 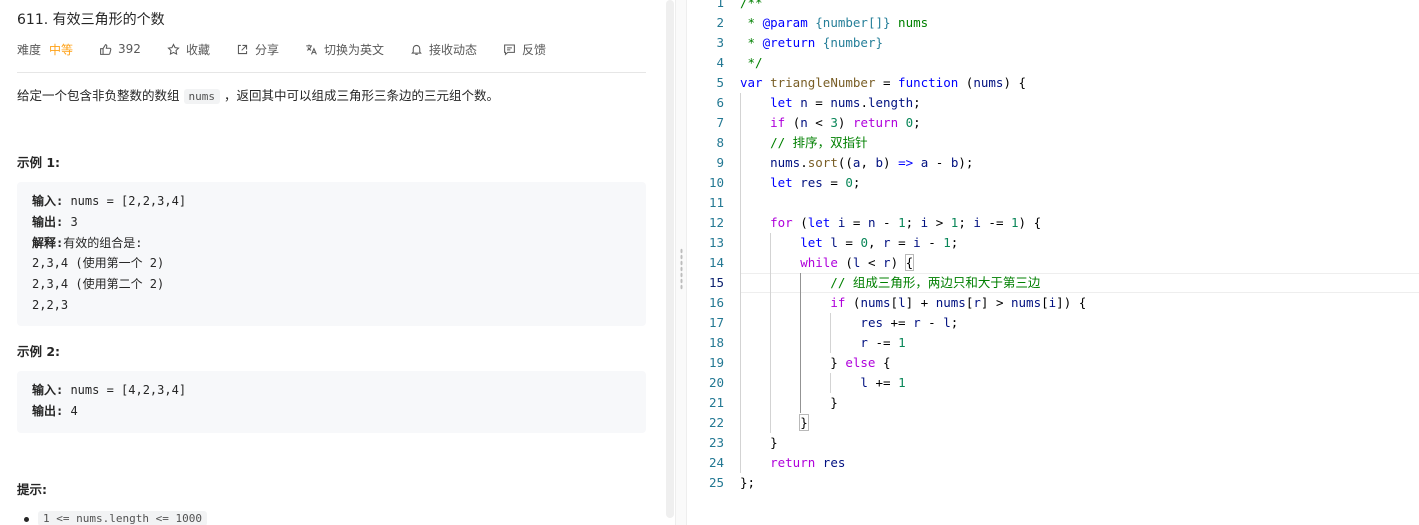 I want to click on code-line: while (l < r) {, so click(x=827, y=263).